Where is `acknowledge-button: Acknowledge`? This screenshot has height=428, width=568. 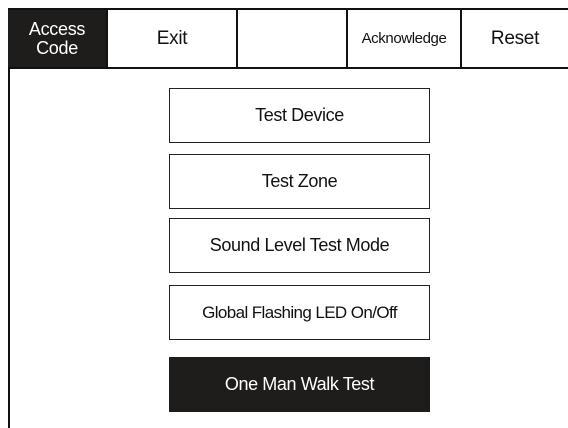
acknowledge-button: Acknowledge is located at coordinates (405, 38).